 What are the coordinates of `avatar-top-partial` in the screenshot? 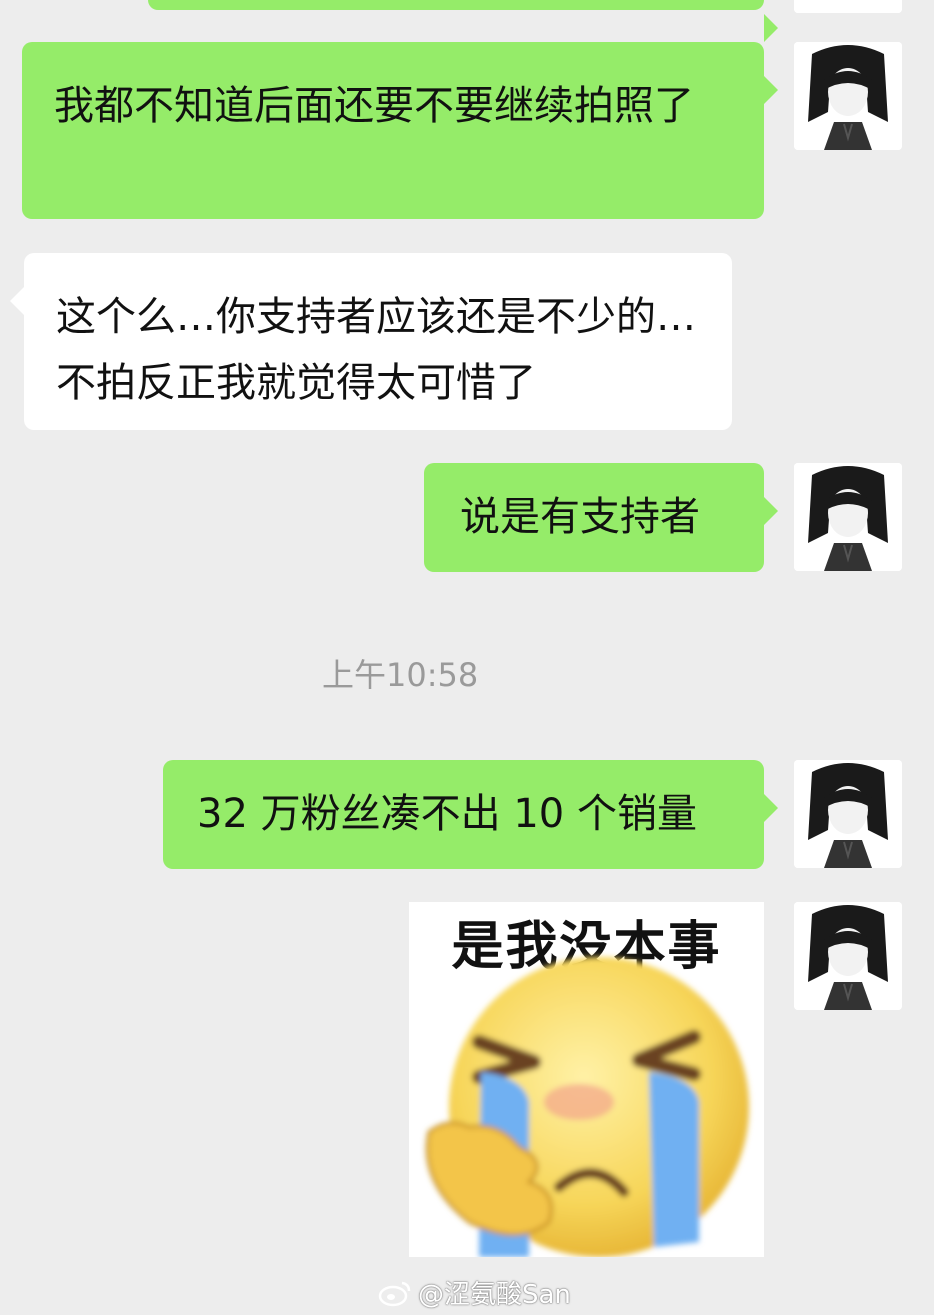 It's located at (848, 6).